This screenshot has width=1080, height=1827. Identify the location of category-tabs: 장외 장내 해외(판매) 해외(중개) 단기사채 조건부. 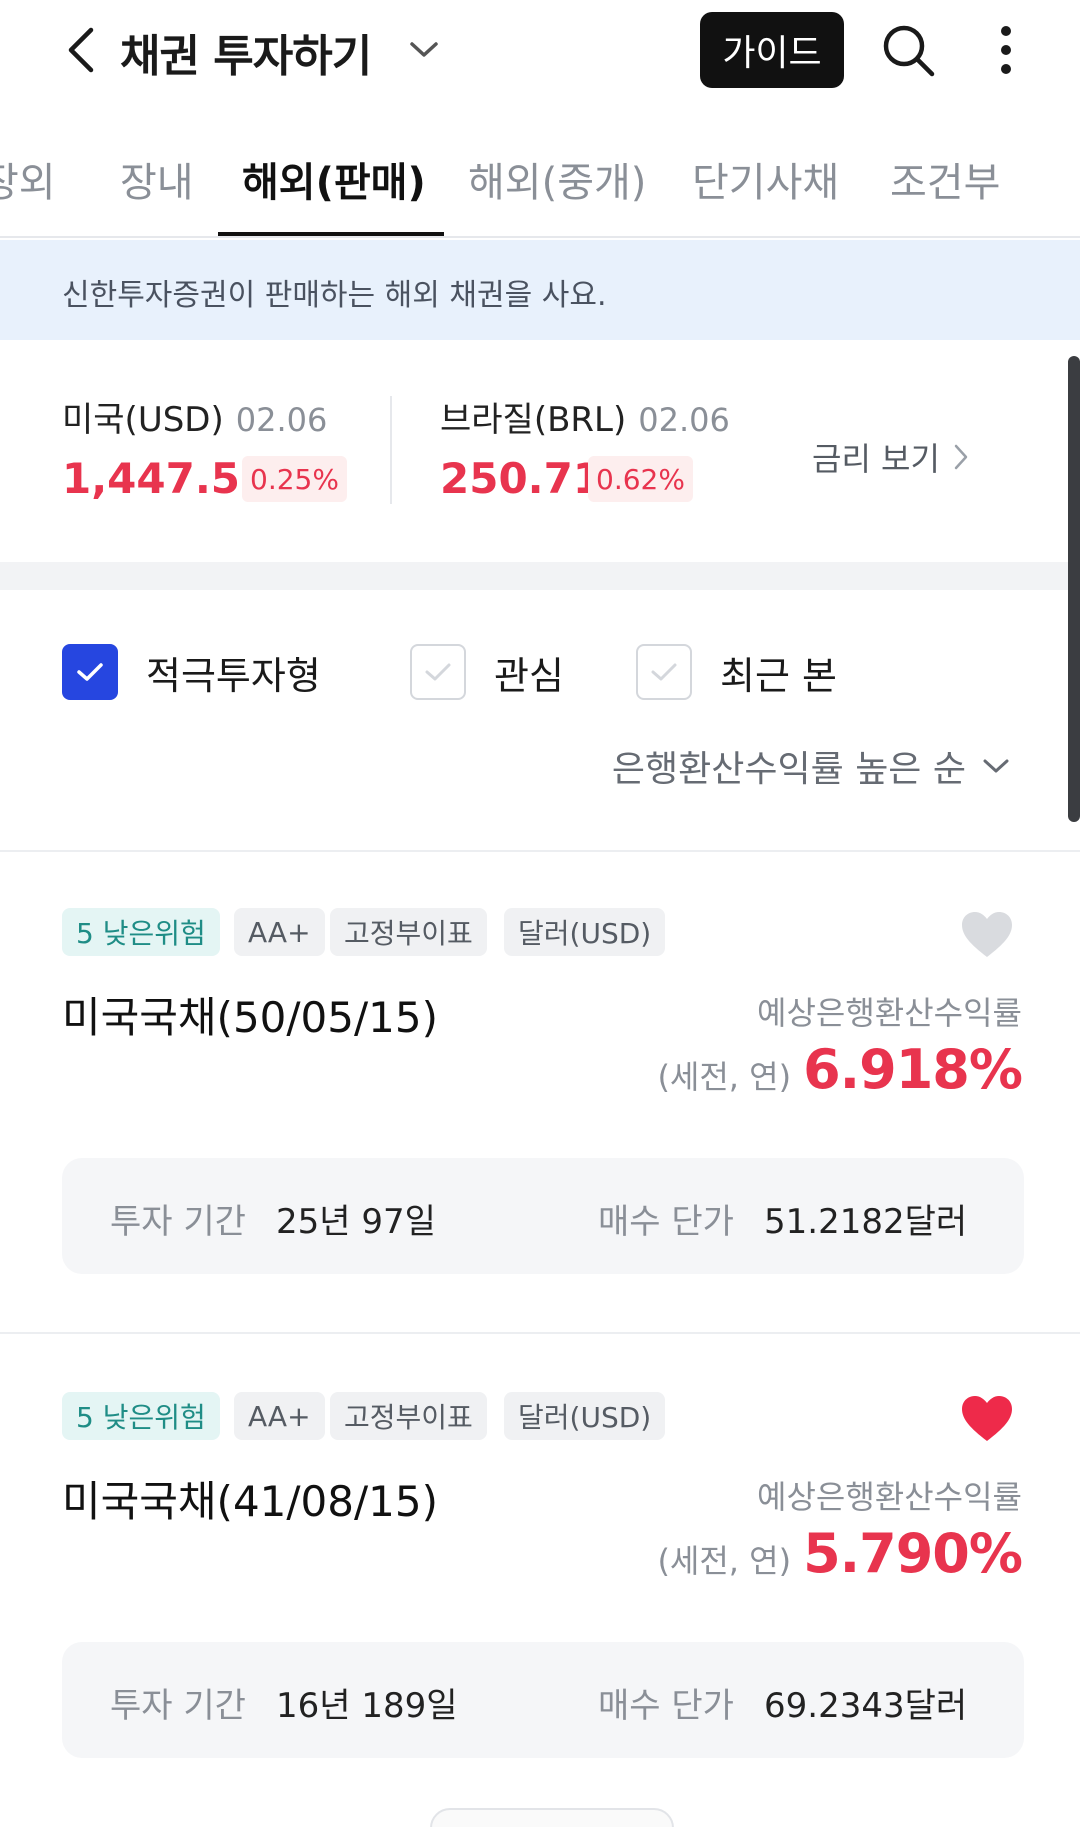
(540, 179).